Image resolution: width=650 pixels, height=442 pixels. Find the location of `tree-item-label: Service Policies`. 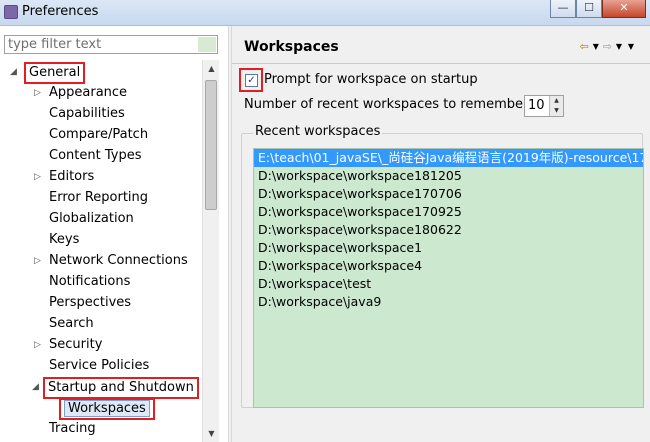

tree-item-label: Service Policies is located at coordinates (99, 365).